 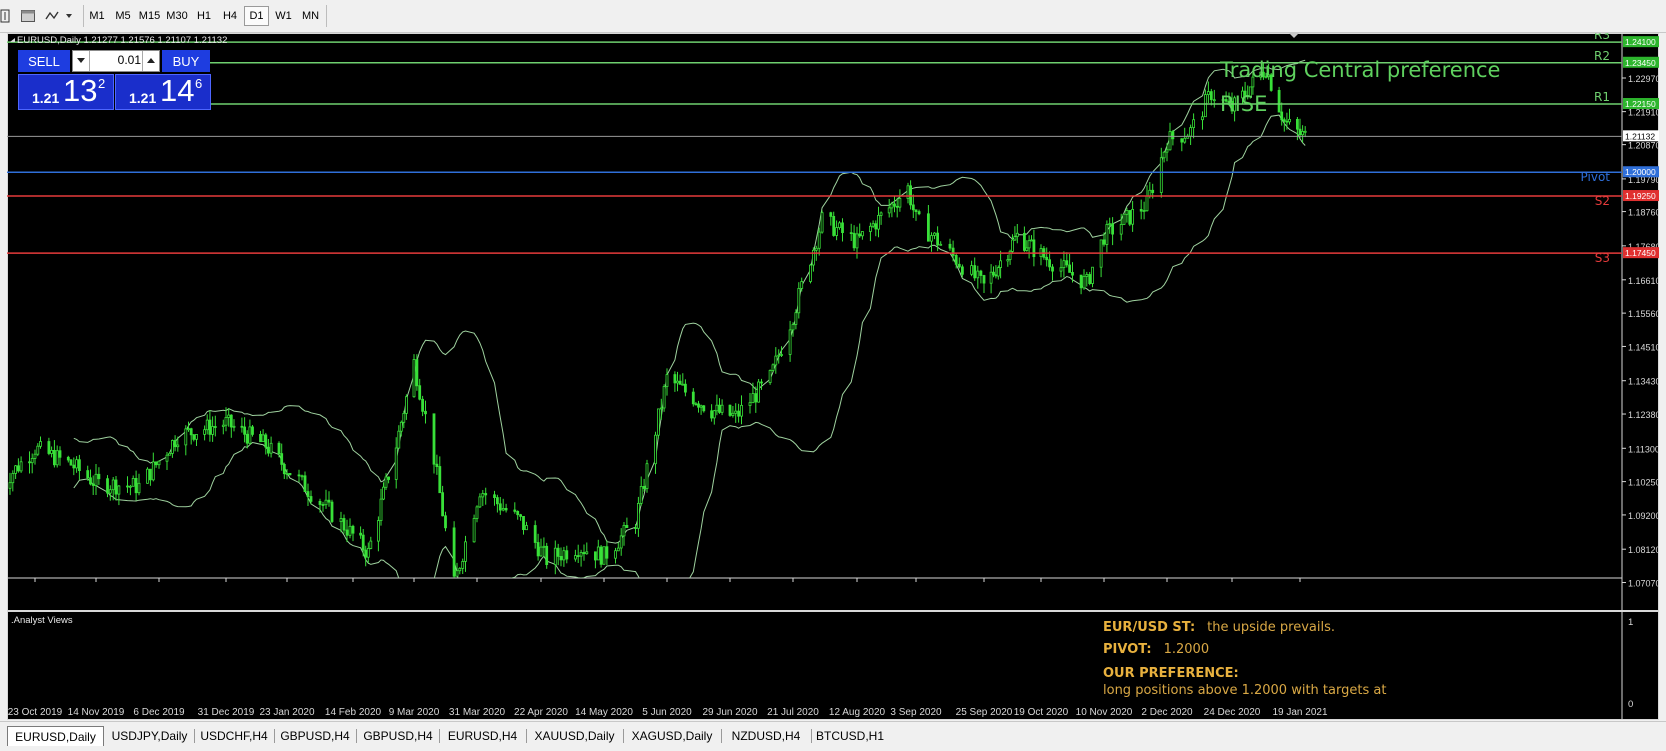 I want to click on volume-increase-button, so click(x=150, y=61).